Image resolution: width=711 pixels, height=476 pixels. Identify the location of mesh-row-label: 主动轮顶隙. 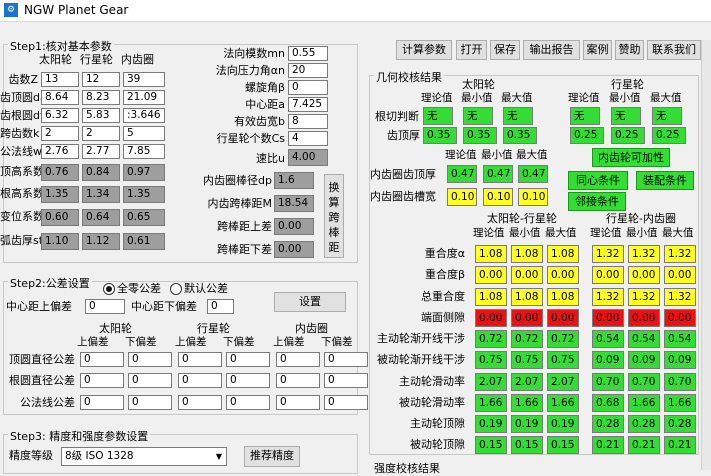
(437, 423).